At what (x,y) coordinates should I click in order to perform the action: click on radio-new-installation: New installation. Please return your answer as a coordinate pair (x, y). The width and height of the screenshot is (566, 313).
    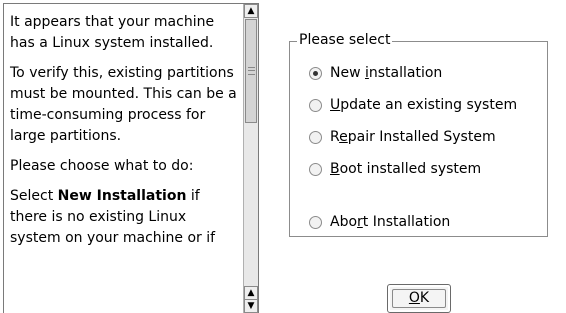
    Looking at the image, I should click on (375, 73).